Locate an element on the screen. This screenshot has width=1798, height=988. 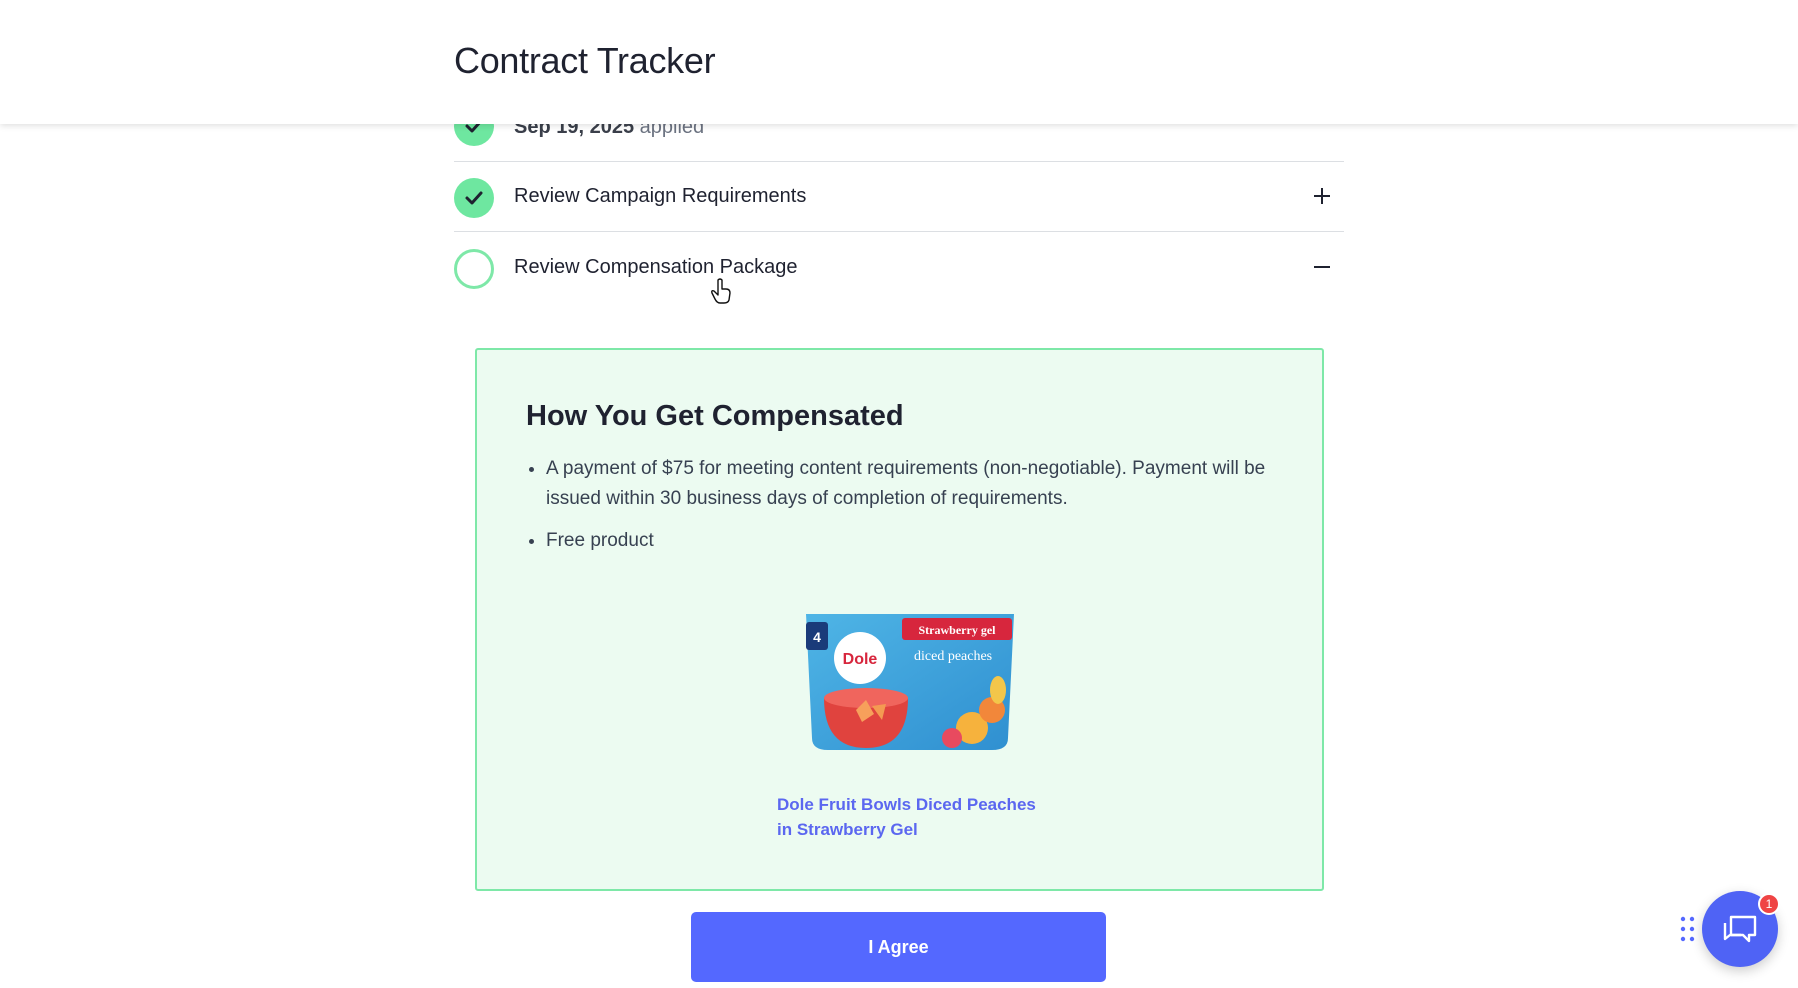
product-pack-count: 4 is located at coordinates (817, 637).